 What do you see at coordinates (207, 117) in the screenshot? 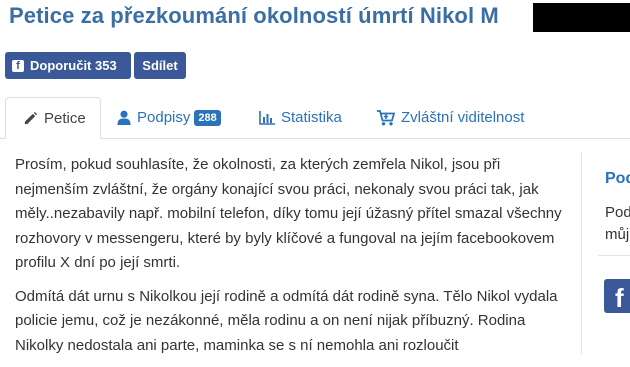
I see `signature-count-badge: 288` at bounding box center [207, 117].